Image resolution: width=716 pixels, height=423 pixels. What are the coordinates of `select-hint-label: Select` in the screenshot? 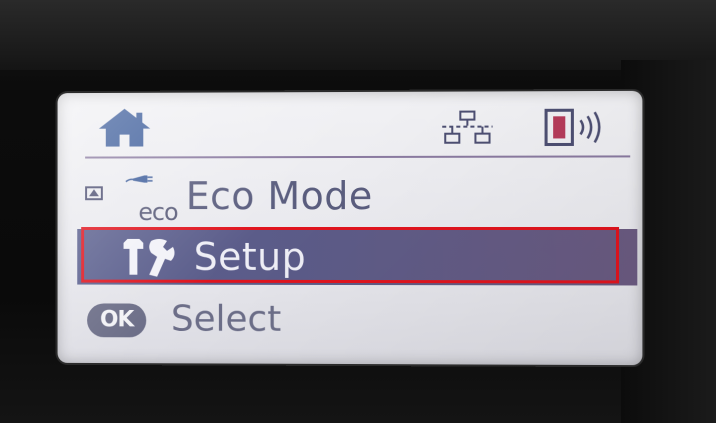 It's located at (226, 319).